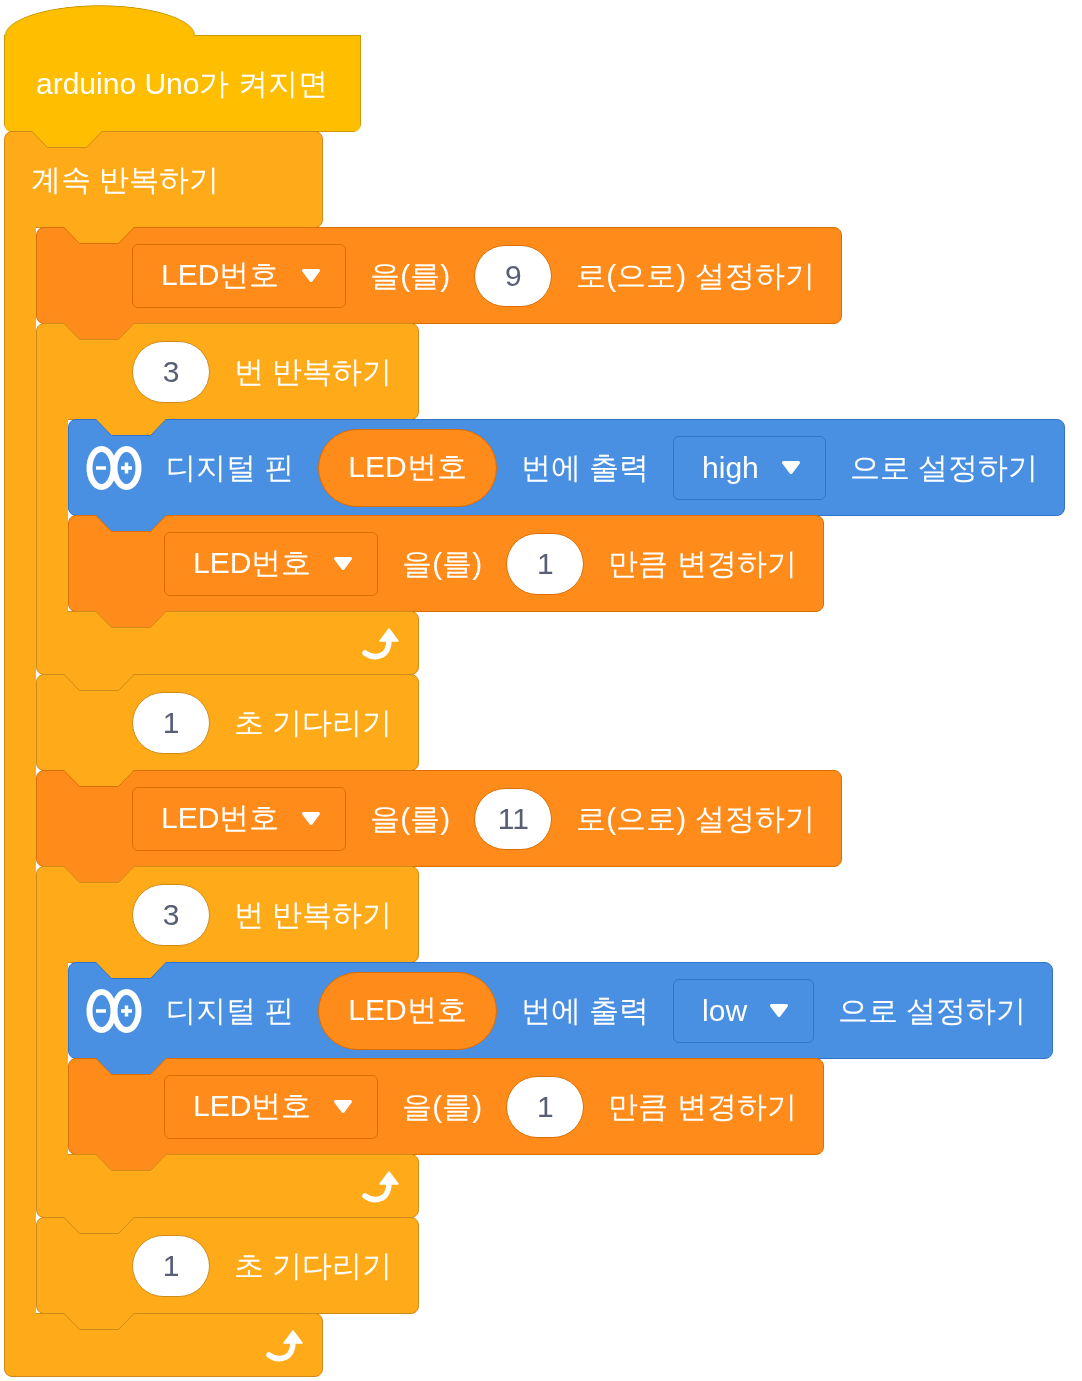  What do you see at coordinates (513, 818) in the screenshot?
I see `number-field: 11` at bounding box center [513, 818].